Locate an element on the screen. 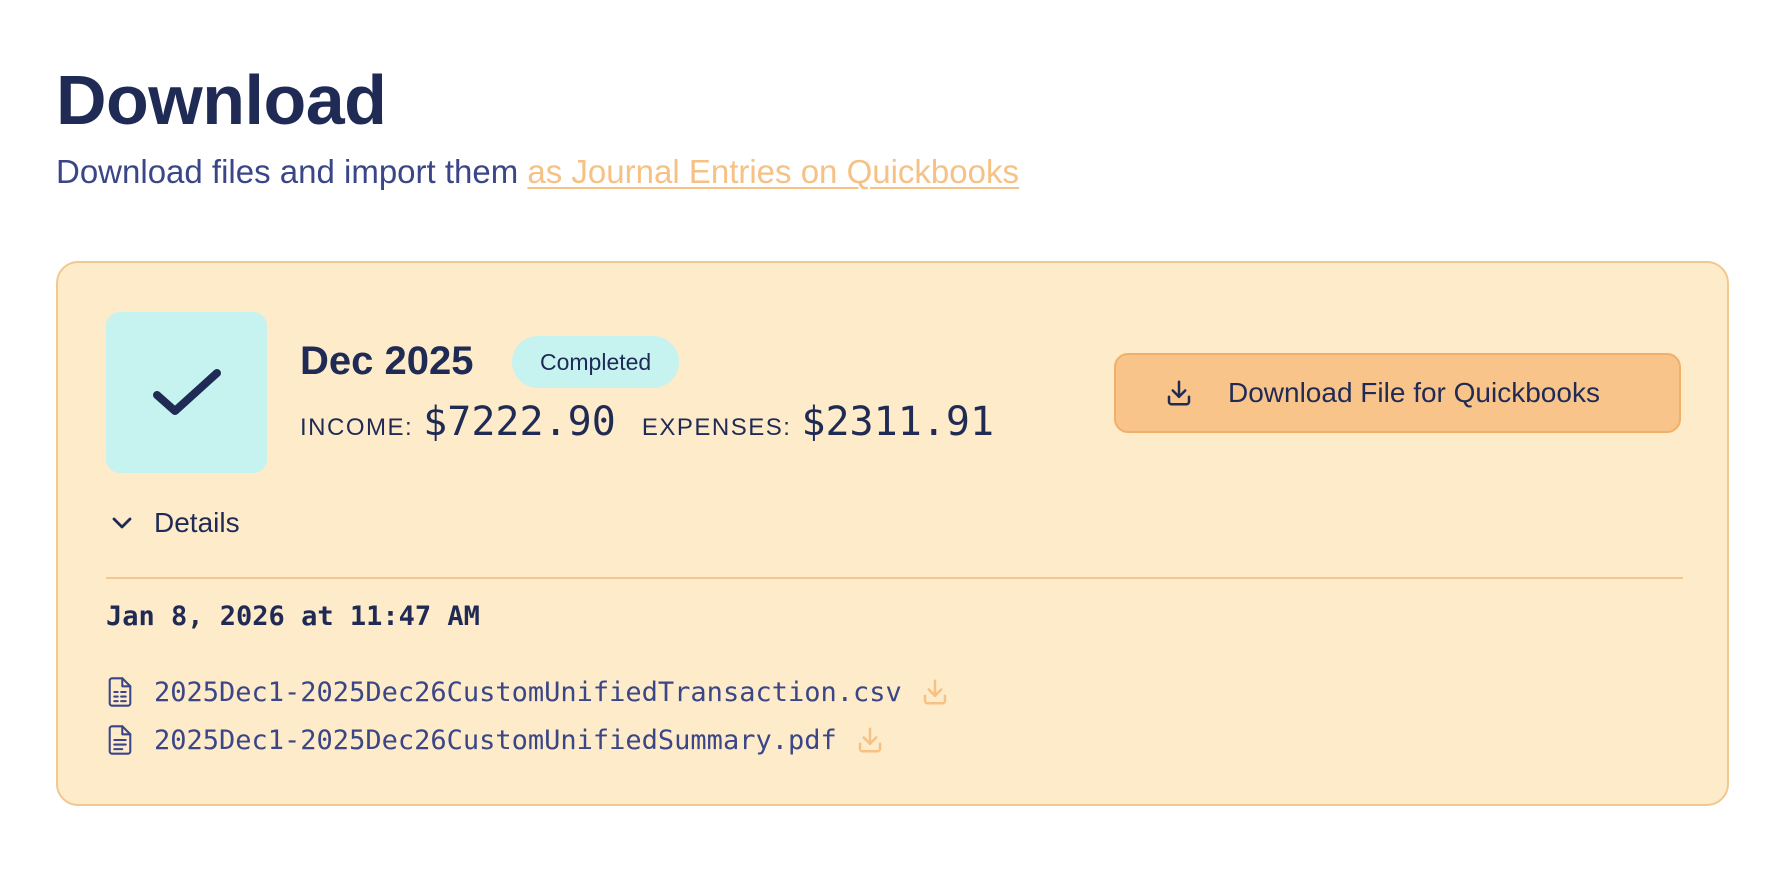  download-quickbooks-button: Download File for Quickbooks is located at coordinates (1397, 393).